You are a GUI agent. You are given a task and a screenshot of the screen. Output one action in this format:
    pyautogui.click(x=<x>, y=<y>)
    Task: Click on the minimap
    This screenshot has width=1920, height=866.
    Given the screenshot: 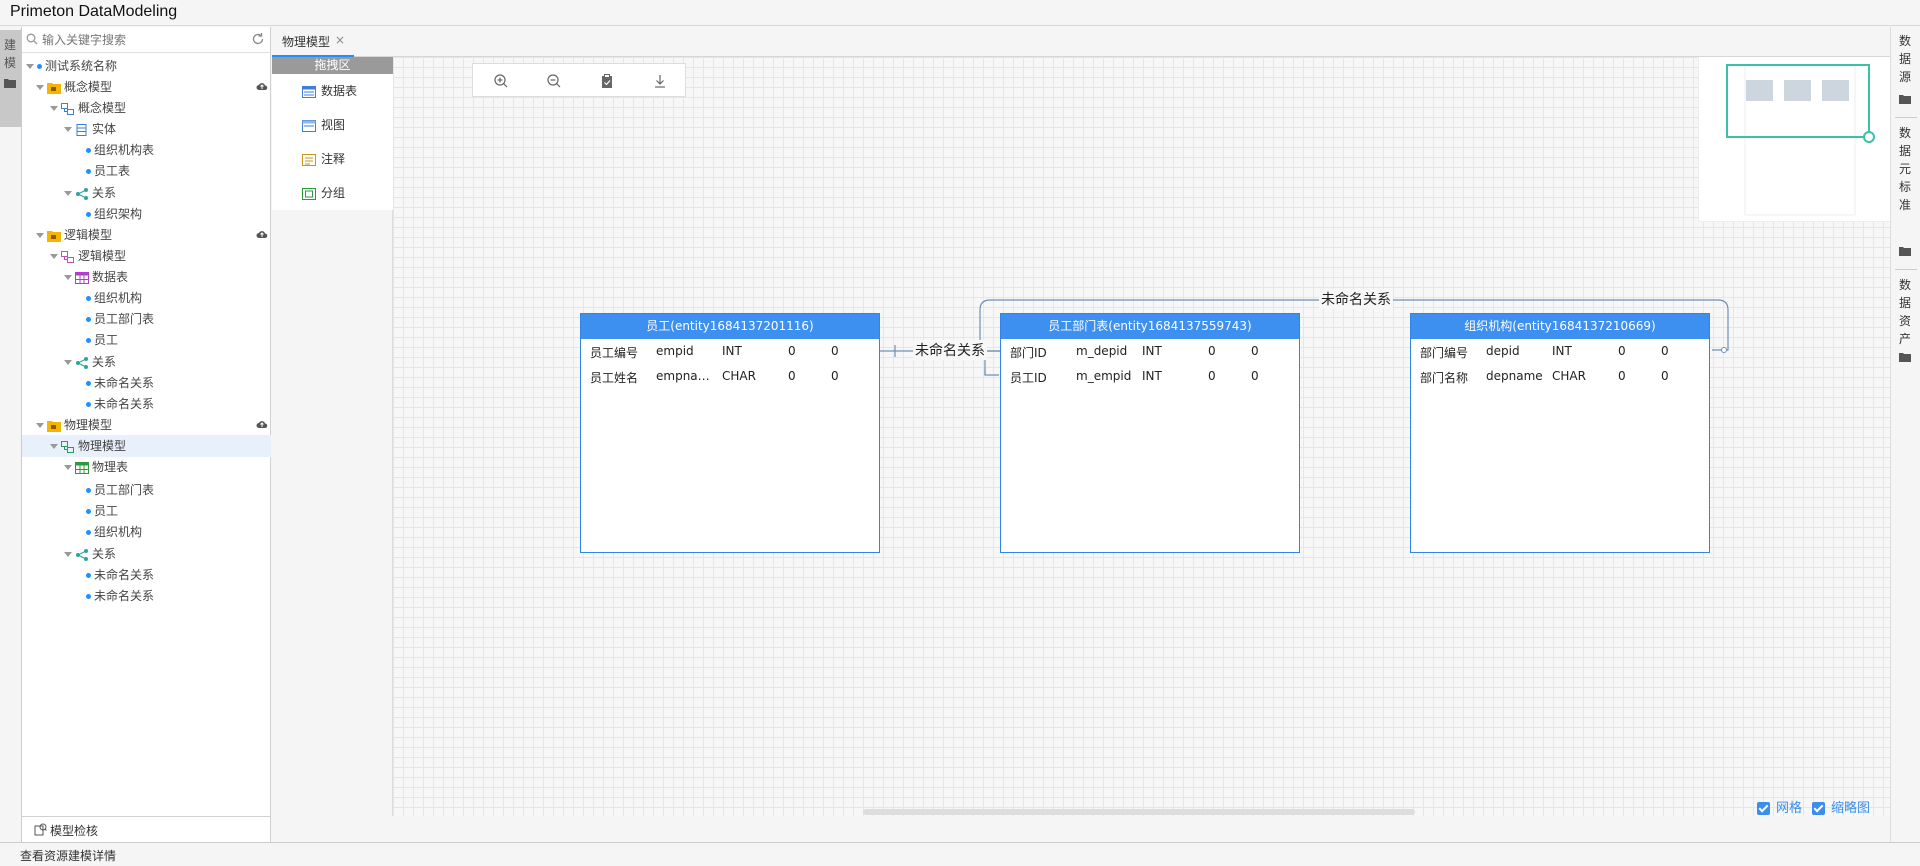 What is the action you would take?
    pyautogui.click(x=1794, y=139)
    